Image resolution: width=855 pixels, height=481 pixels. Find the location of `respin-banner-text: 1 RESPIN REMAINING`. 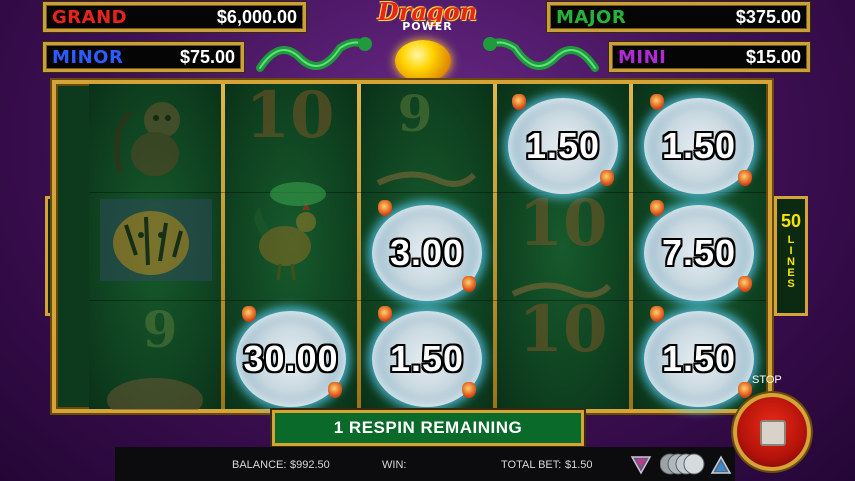

respin-banner-text: 1 RESPIN REMAINING is located at coordinates (428, 427).